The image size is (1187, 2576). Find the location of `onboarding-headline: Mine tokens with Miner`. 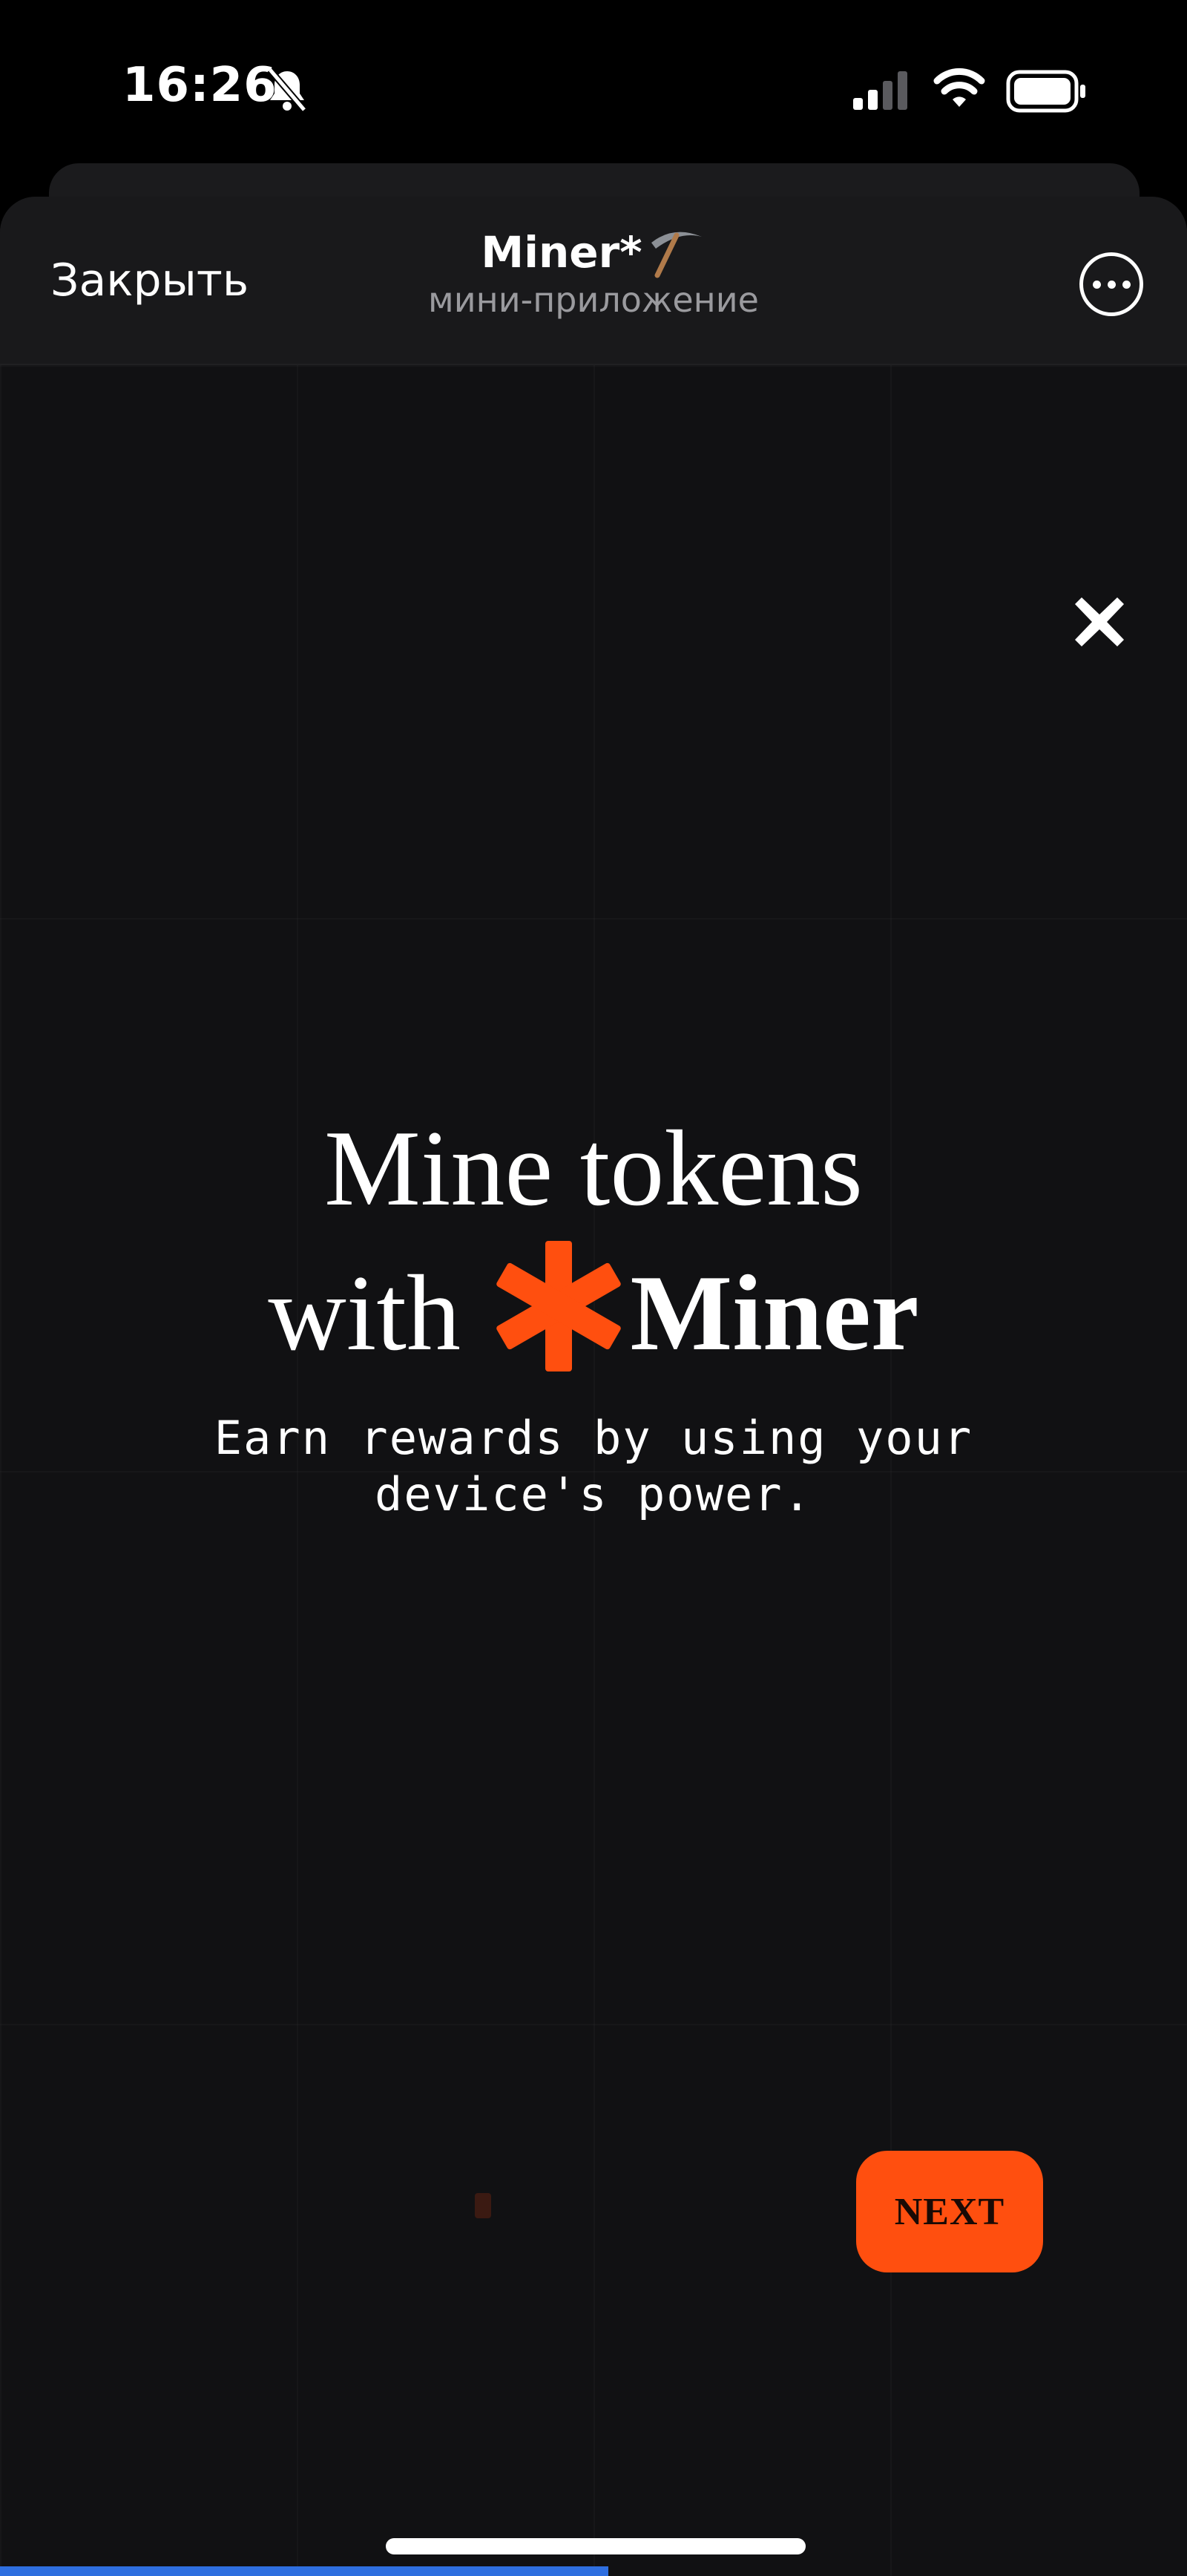

onboarding-headline: Mine tokens with Miner is located at coordinates (593, 1240).